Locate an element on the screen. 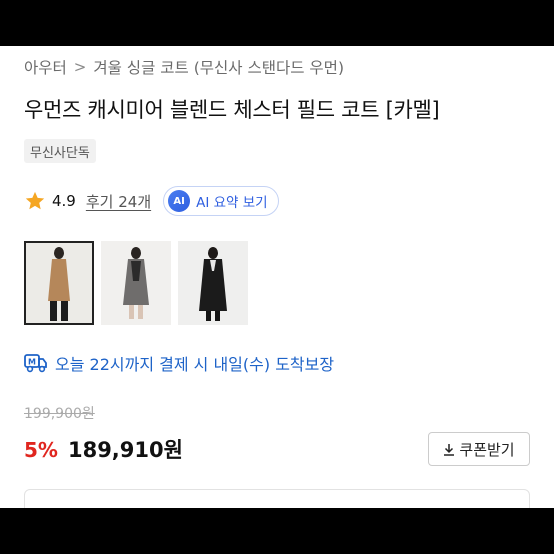  breadcrumb-item-outer: 아우터 is located at coordinates (45, 67).